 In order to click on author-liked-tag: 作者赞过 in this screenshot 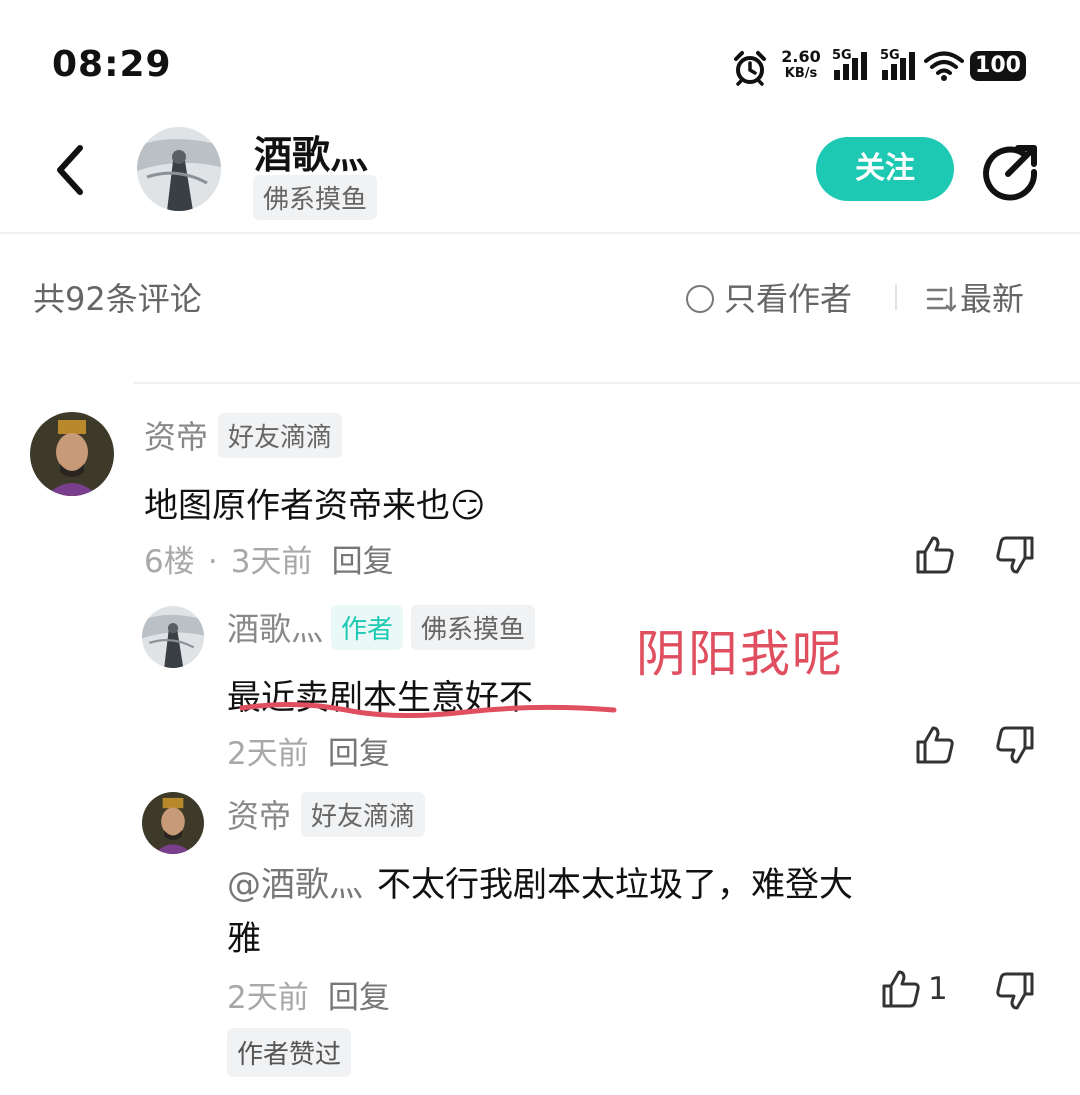, I will do `click(289, 1052)`.